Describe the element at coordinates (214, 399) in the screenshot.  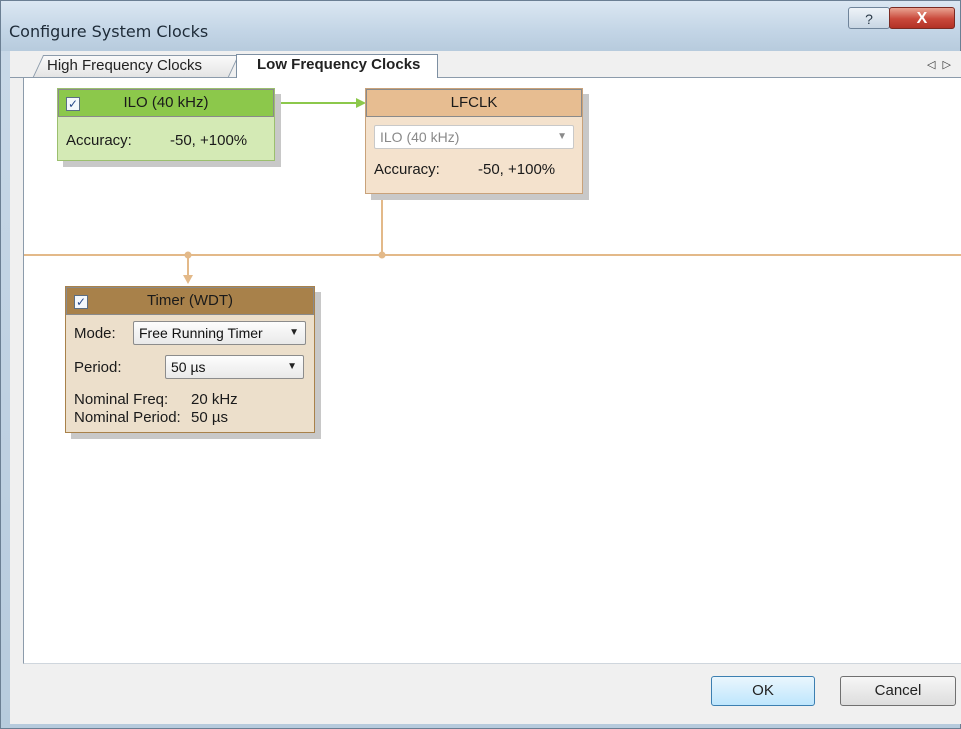
I see `nominal-freq-value: 20 kHz` at that location.